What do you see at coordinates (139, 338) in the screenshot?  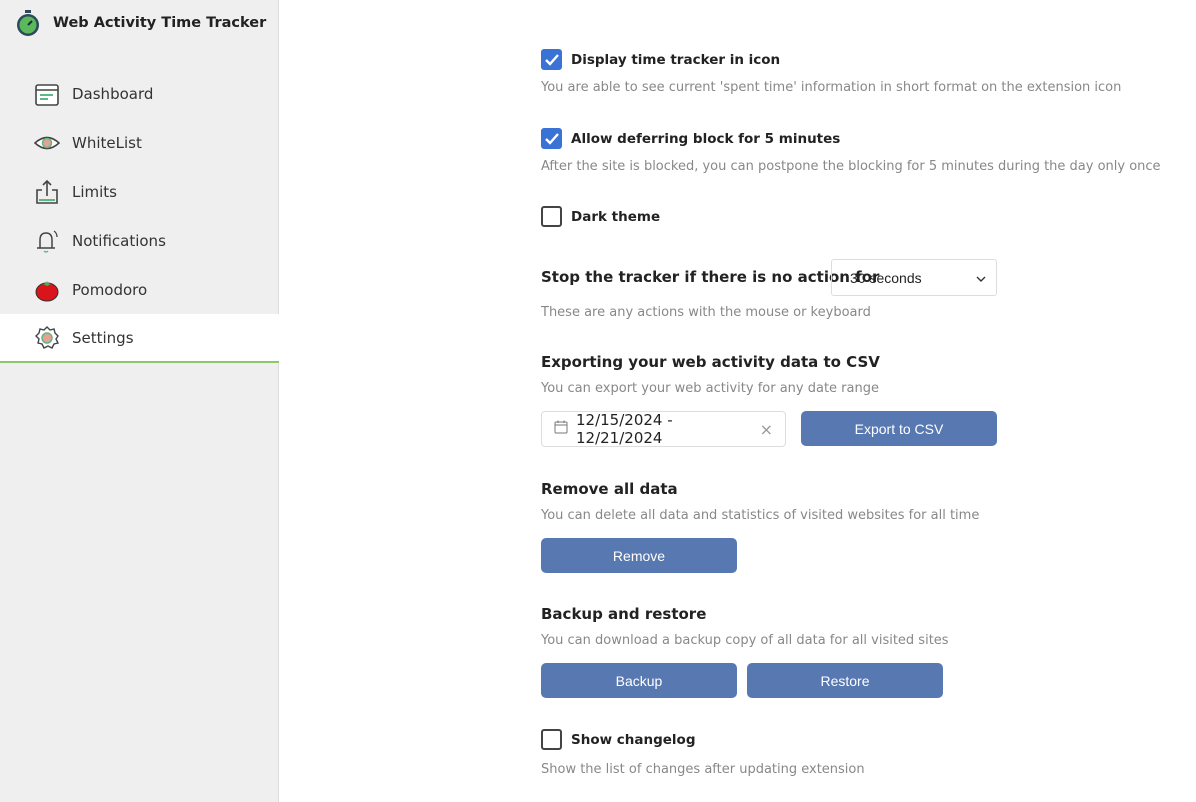 I see `sidebar-item-settings: Settings` at bounding box center [139, 338].